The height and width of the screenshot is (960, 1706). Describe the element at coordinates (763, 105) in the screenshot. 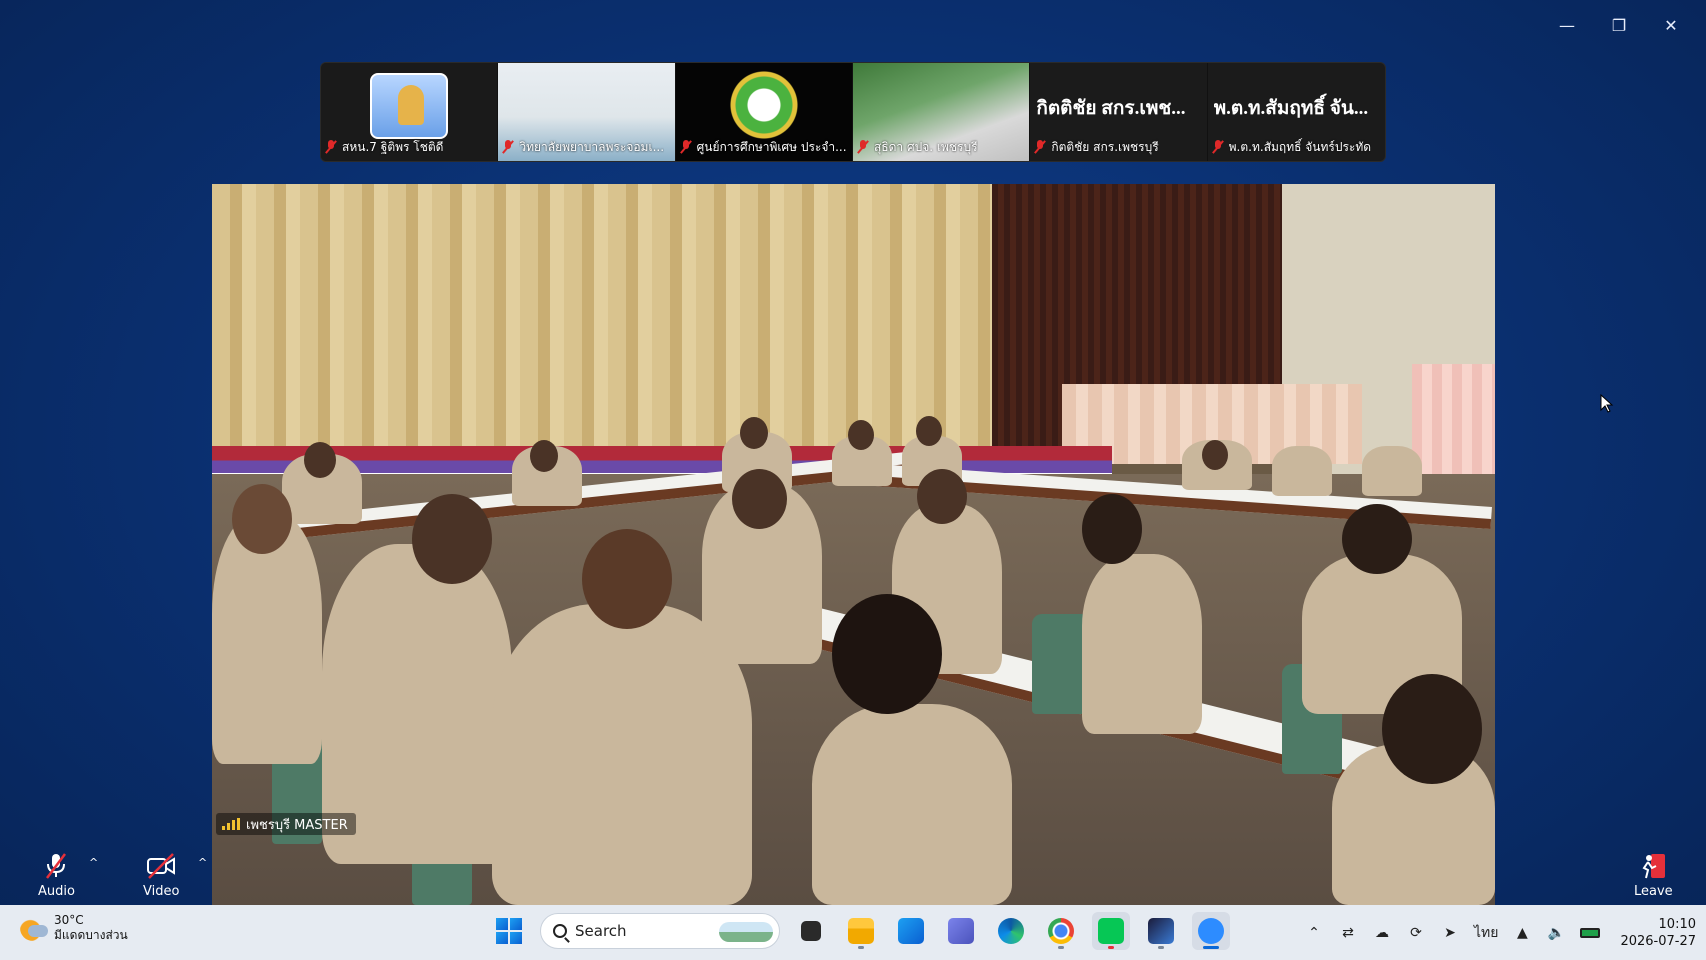

I see `organization-logo` at that location.